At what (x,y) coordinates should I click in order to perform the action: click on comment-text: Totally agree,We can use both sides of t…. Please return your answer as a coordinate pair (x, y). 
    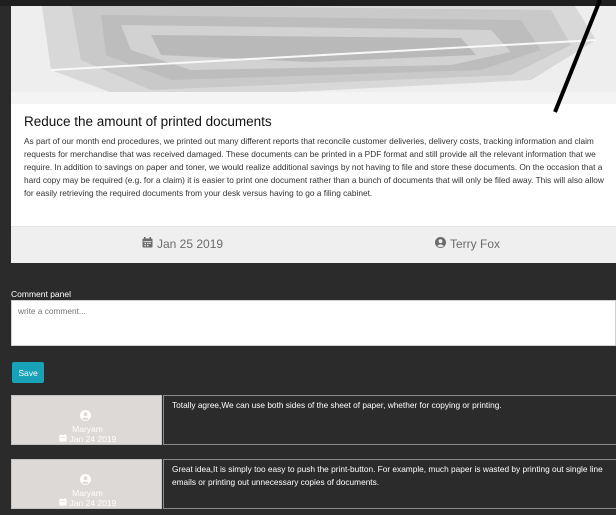
    Looking at the image, I should click on (389, 420).